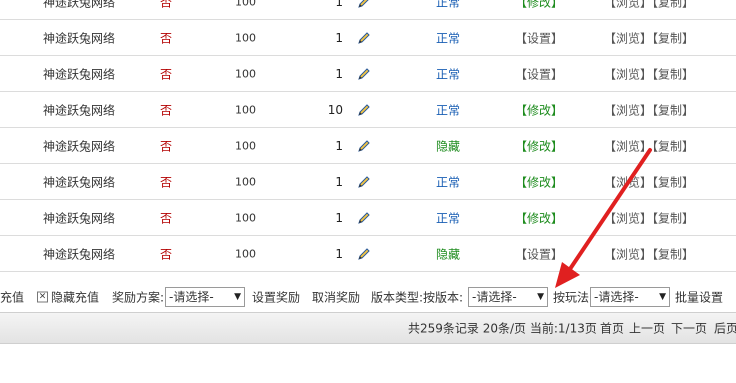  What do you see at coordinates (417, 297) in the screenshot?
I see `version-type-label: 版本类型:按版本:` at bounding box center [417, 297].